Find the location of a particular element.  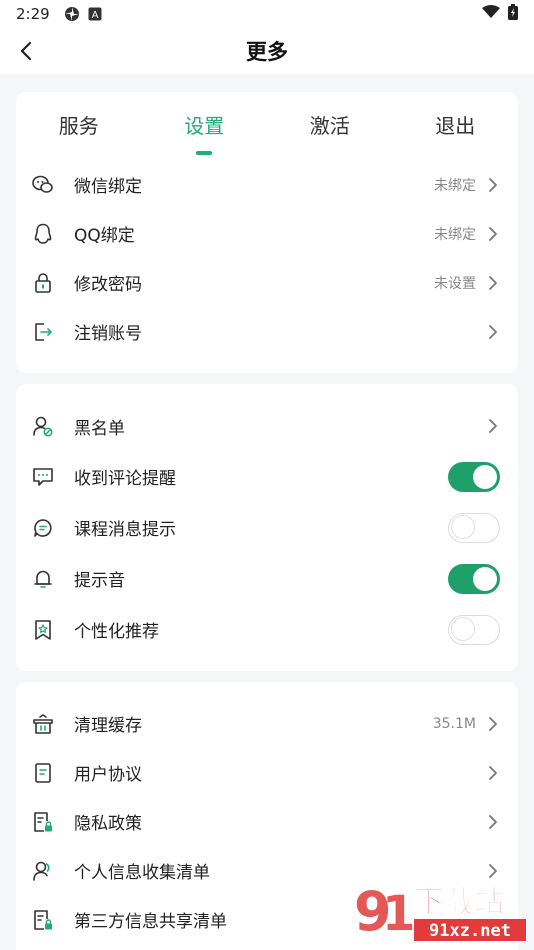

svg-text: A is located at coordinates (94, 15).